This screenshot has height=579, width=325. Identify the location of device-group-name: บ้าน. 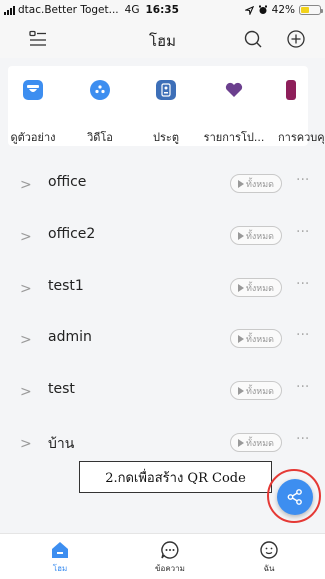
(61, 444).